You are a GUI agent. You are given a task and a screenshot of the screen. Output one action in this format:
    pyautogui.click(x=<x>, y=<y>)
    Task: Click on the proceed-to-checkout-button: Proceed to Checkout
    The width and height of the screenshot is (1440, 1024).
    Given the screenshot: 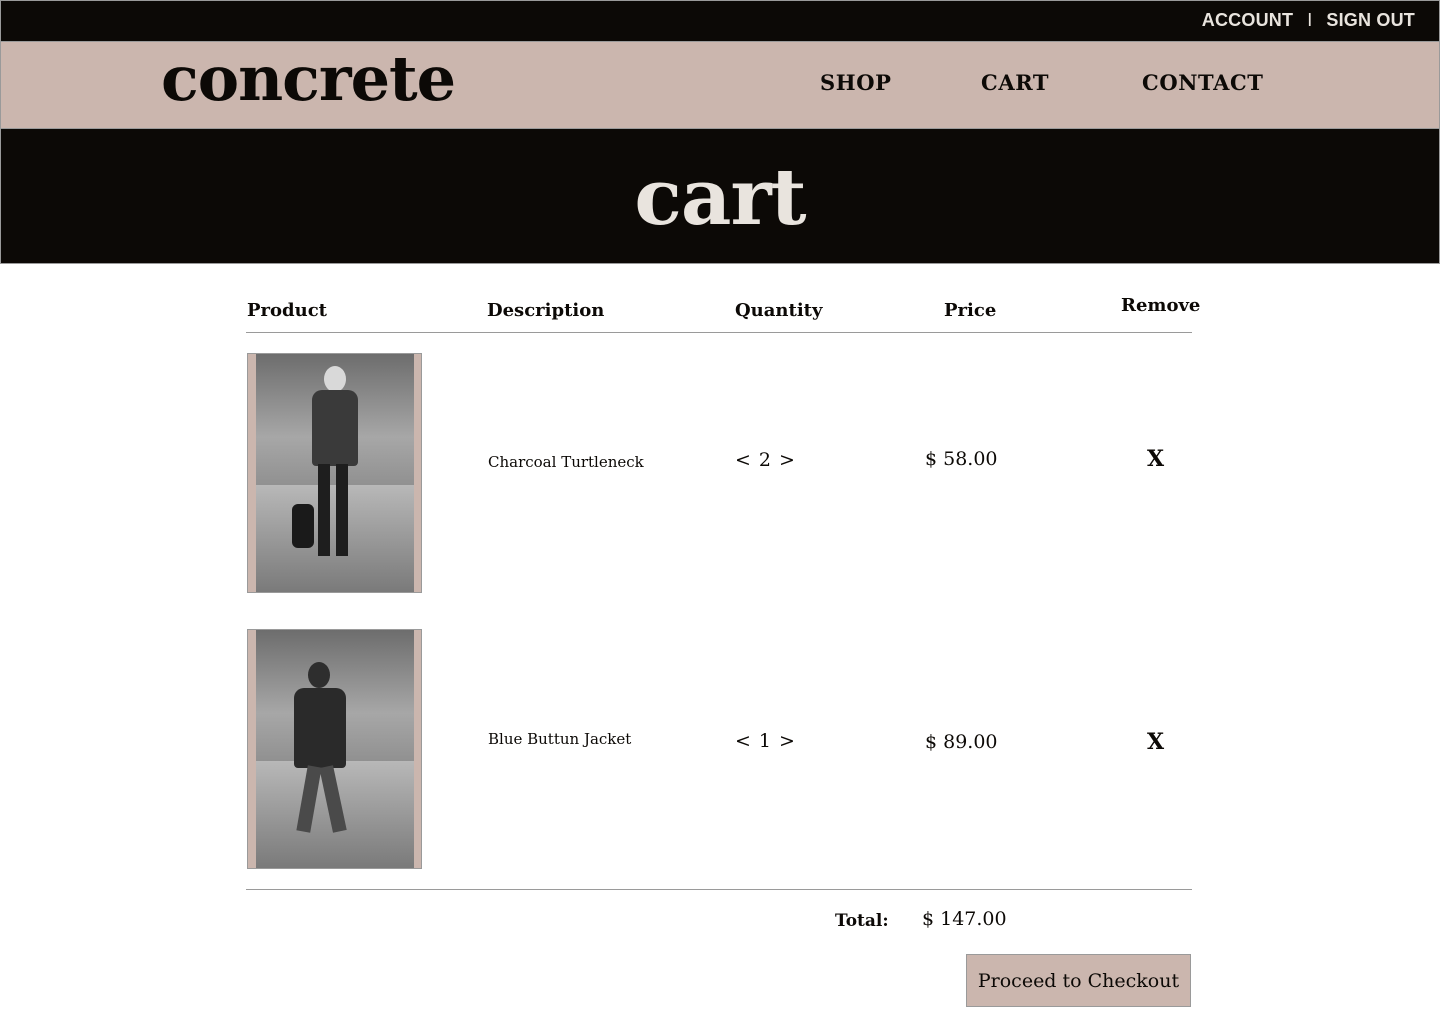 What is the action you would take?
    pyautogui.click(x=1078, y=980)
    